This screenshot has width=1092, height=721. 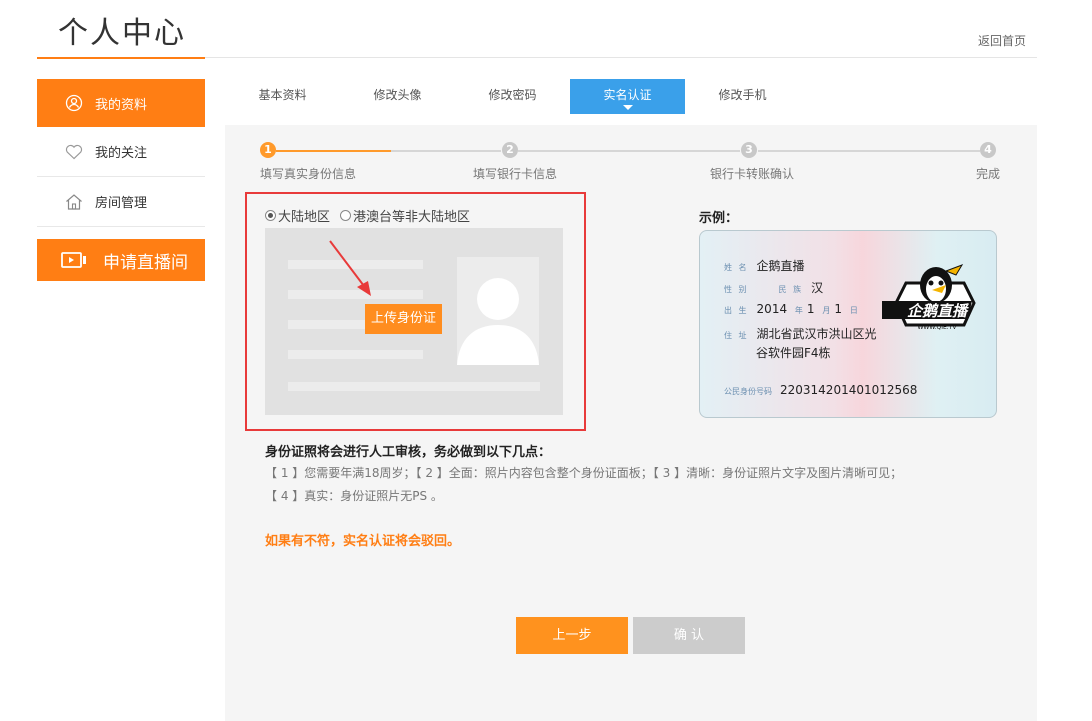 I want to click on page-title: 个人中心, so click(x=122, y=33).